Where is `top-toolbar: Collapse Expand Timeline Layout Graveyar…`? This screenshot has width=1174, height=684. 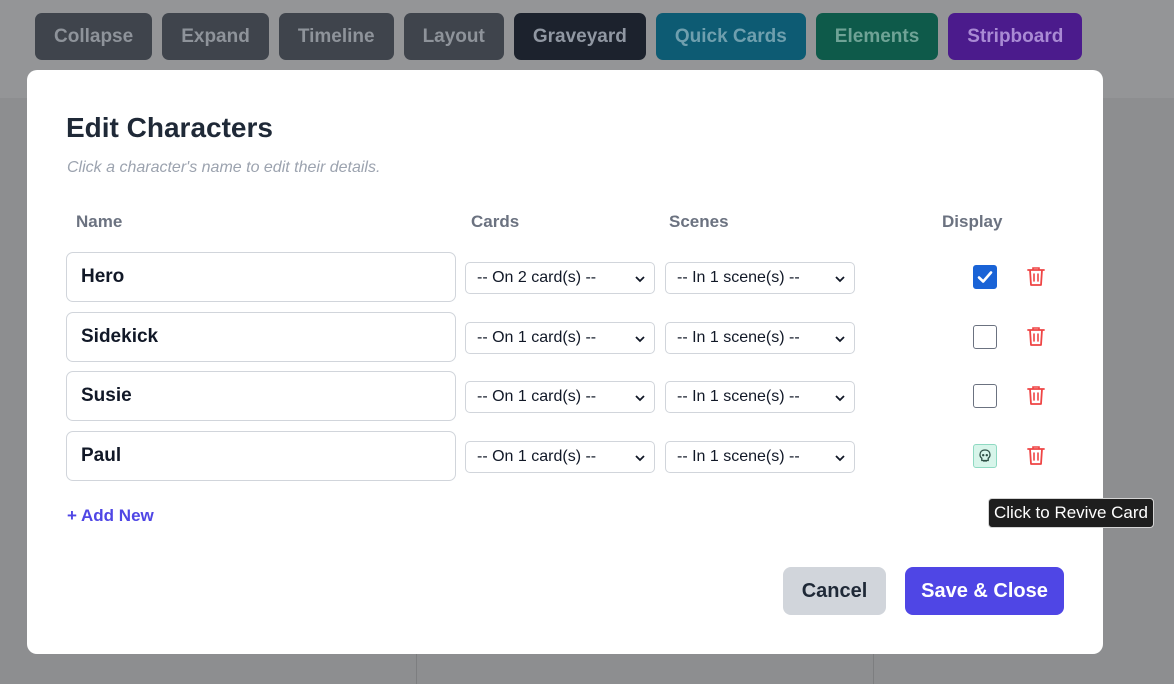 top-toolbar: Collapse Expand Timeline Layout Graveyar… is located at coordinates (559, 36).